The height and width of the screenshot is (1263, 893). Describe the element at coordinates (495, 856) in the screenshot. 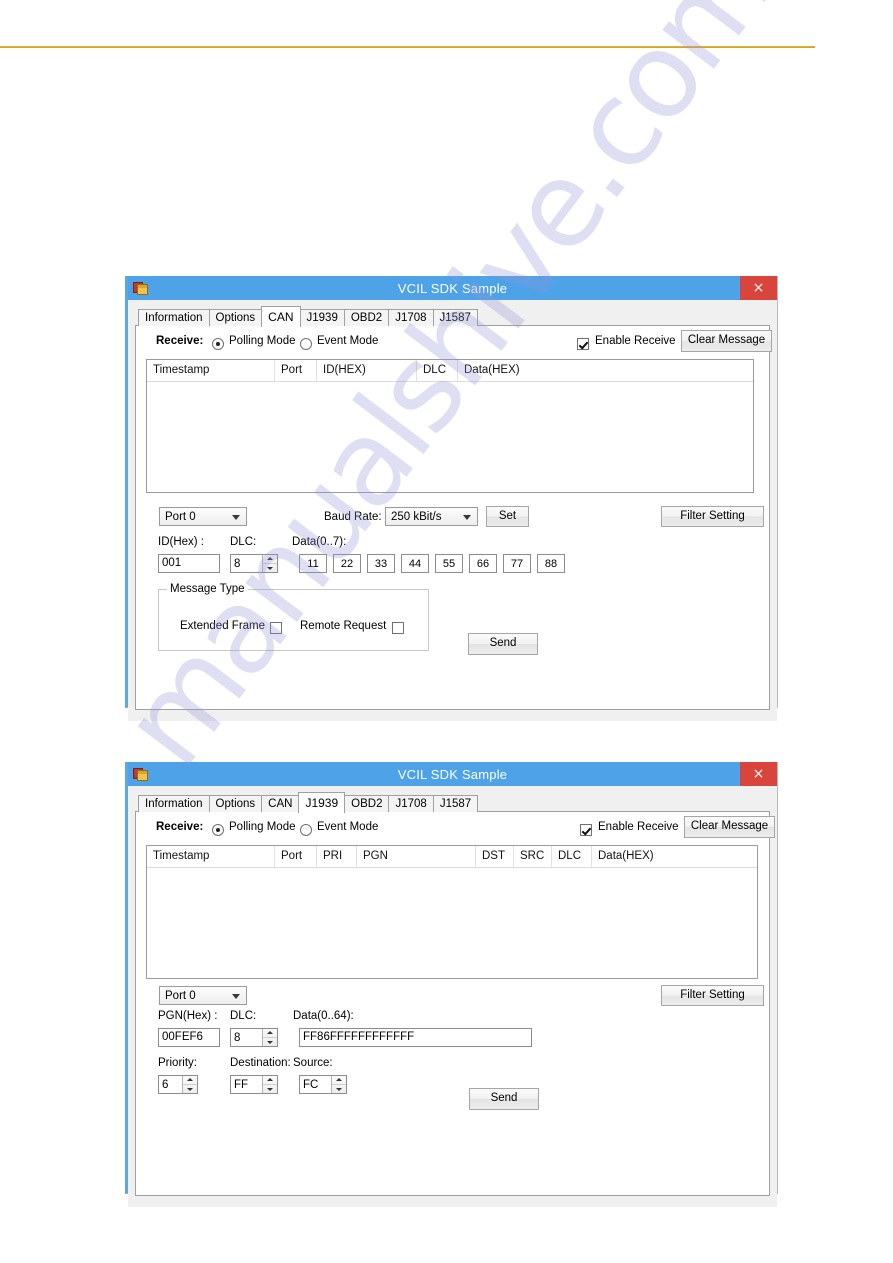

I see `column-dst: DST` at that location.